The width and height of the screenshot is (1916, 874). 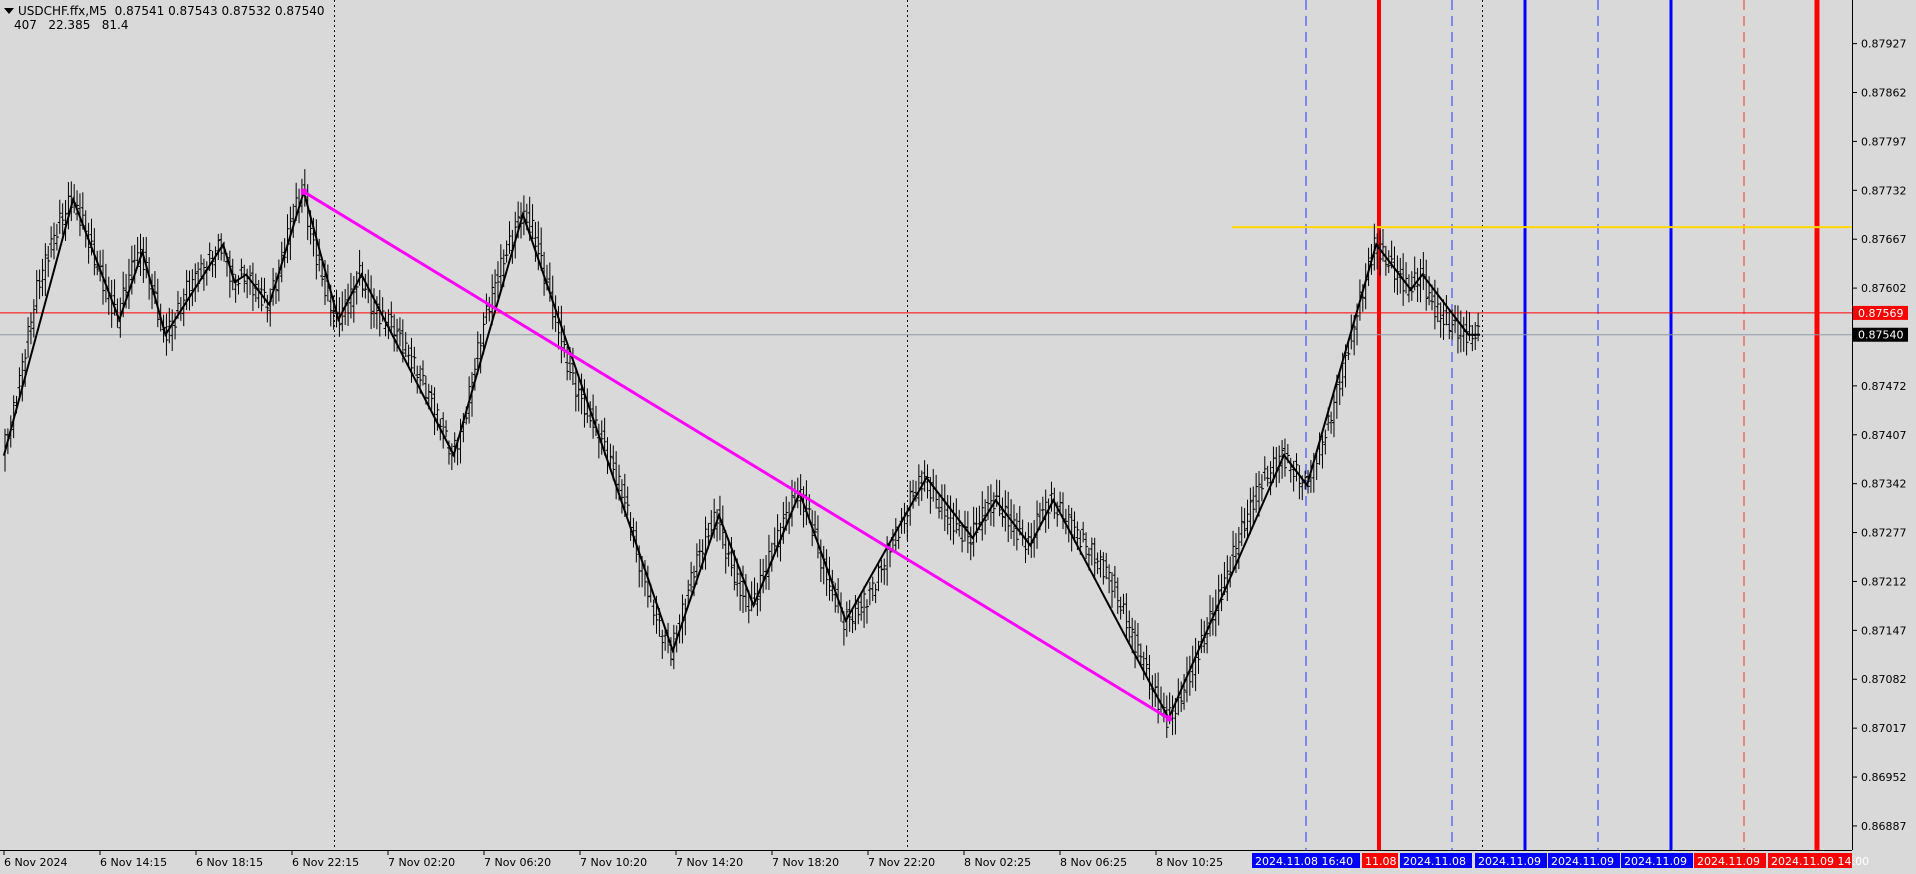 What do you see at coordinates (1881, 335) in the screenshot?
I see `price-label-text: 0.87540` at bounding box center [1881, 335].